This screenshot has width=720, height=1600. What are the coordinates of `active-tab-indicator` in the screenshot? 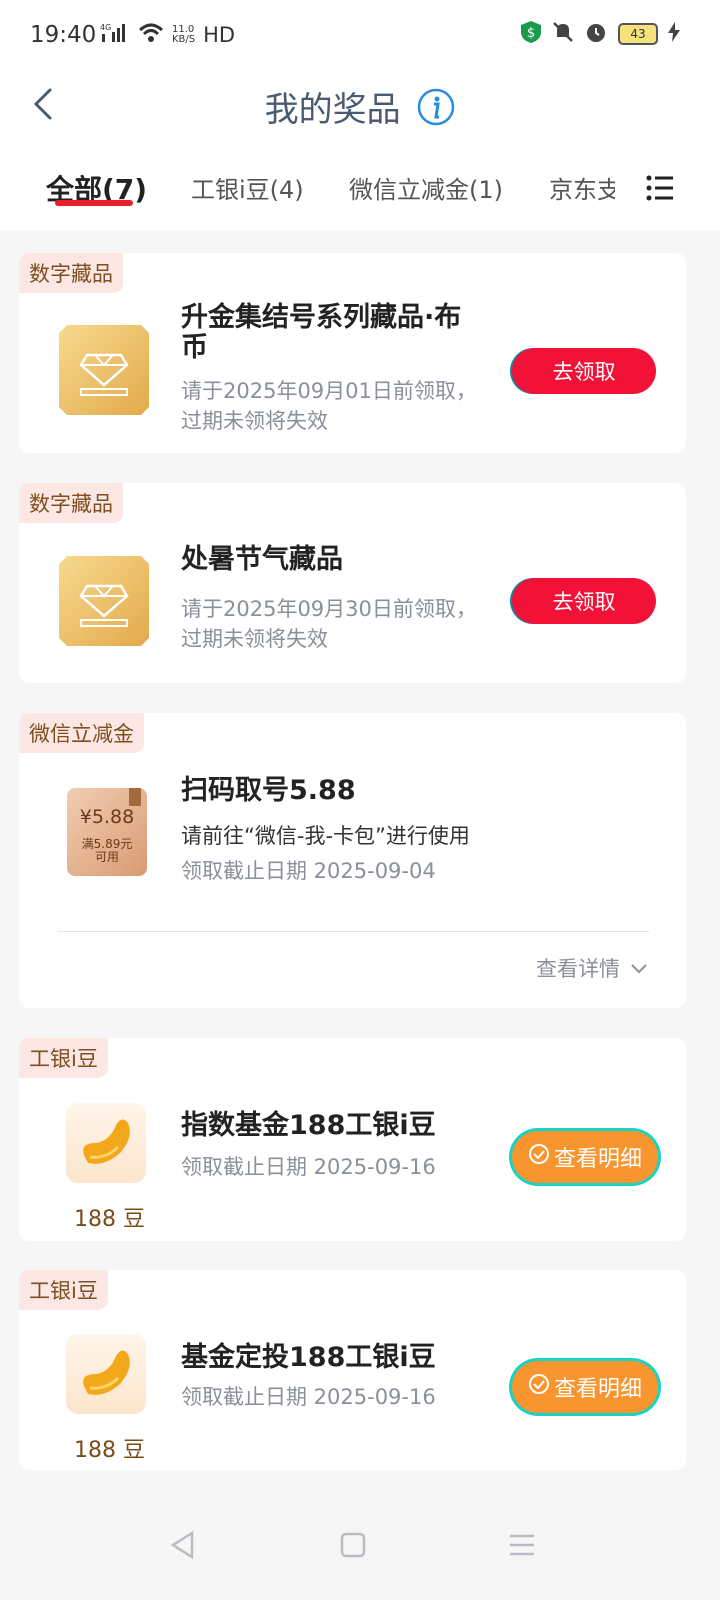 It's located at (94, 203).